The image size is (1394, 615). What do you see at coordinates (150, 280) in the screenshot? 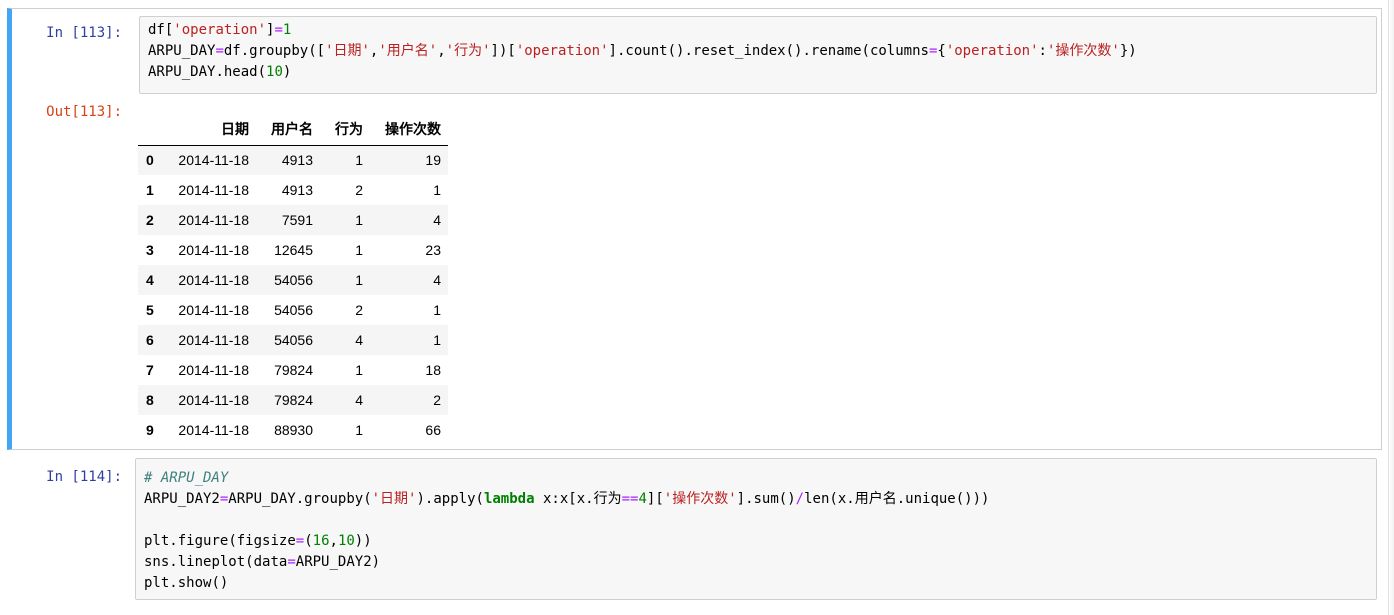
I see `row-index: 4` at bounding box center [150, 280].